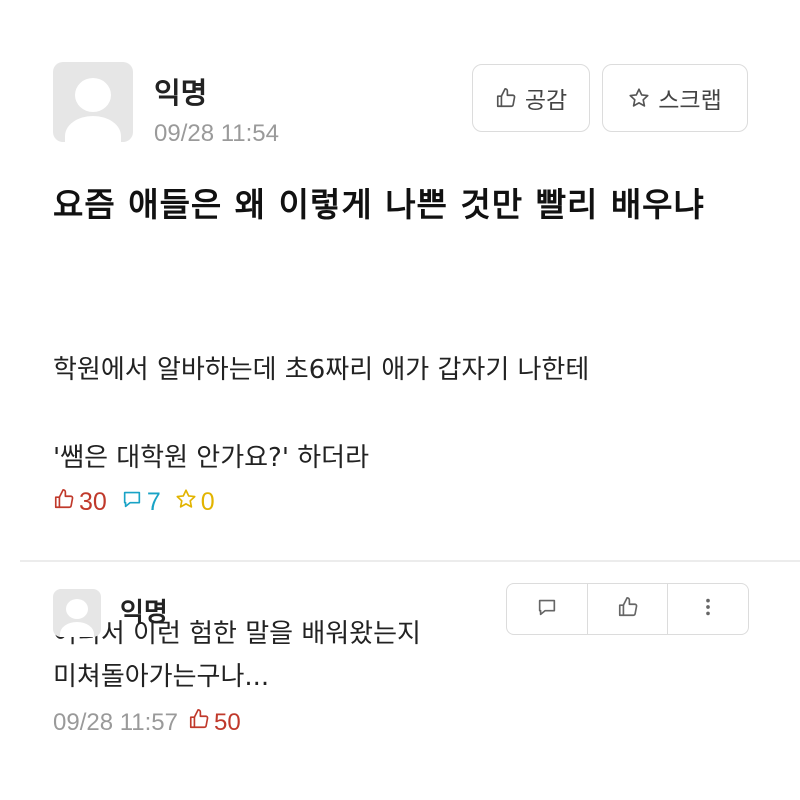 Image resolution: width=800 pixels, height=800 pixels. What do you see at coordinates (153, 502) in the screenshot?
I see `comment-count: 7` at bounding box center [153, 502].